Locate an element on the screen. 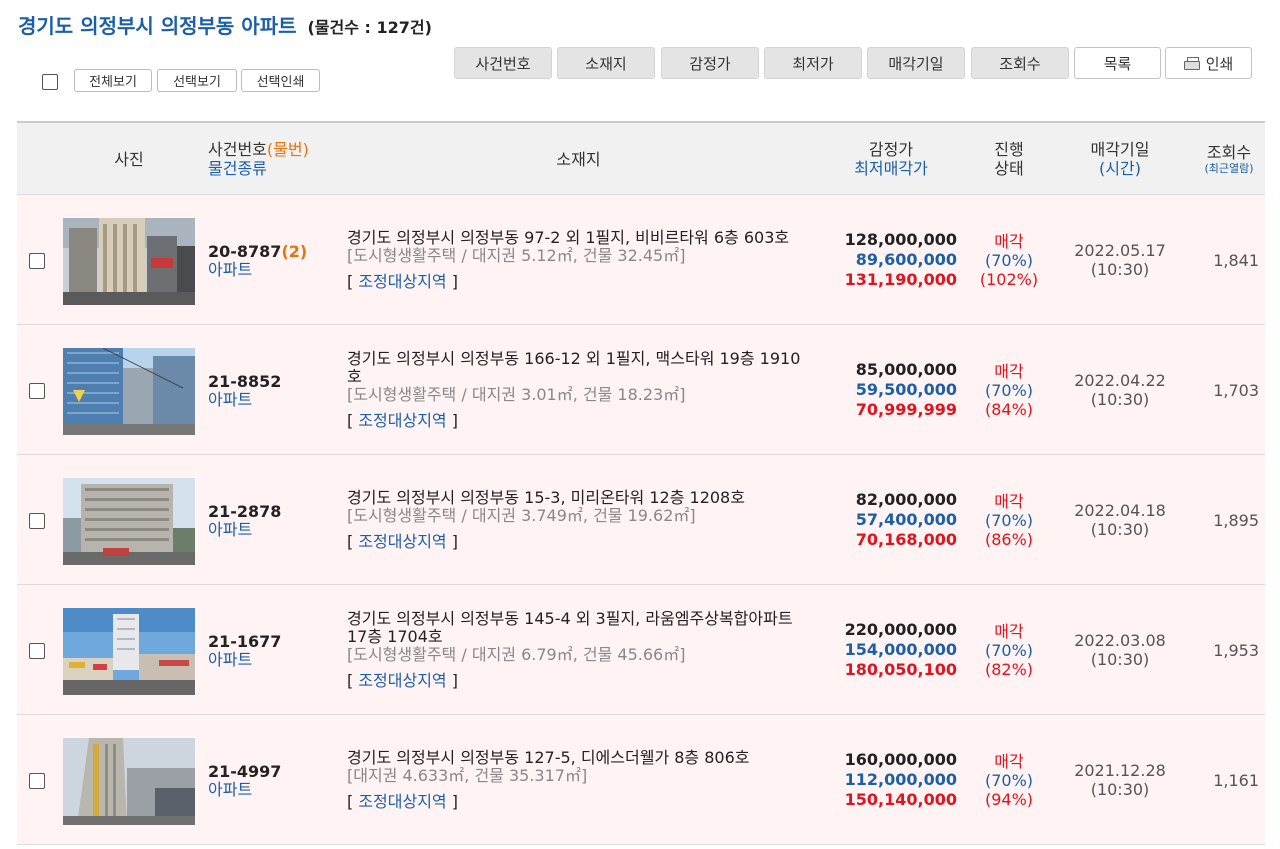 The image size is (1280, 849). sold-price: 70,999,999 is located at coordinates (906, 409).